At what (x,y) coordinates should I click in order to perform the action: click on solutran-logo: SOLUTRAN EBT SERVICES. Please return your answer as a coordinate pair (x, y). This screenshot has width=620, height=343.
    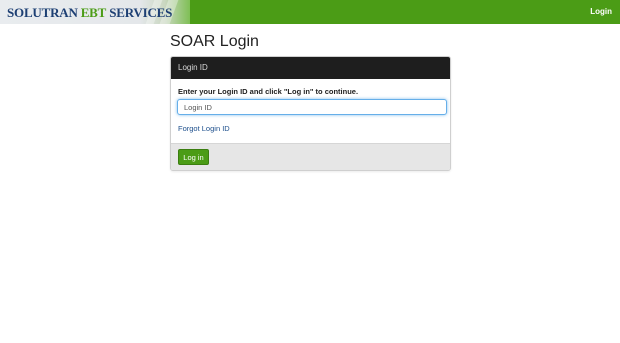
    Looking at the image, I should click on (89, 13).